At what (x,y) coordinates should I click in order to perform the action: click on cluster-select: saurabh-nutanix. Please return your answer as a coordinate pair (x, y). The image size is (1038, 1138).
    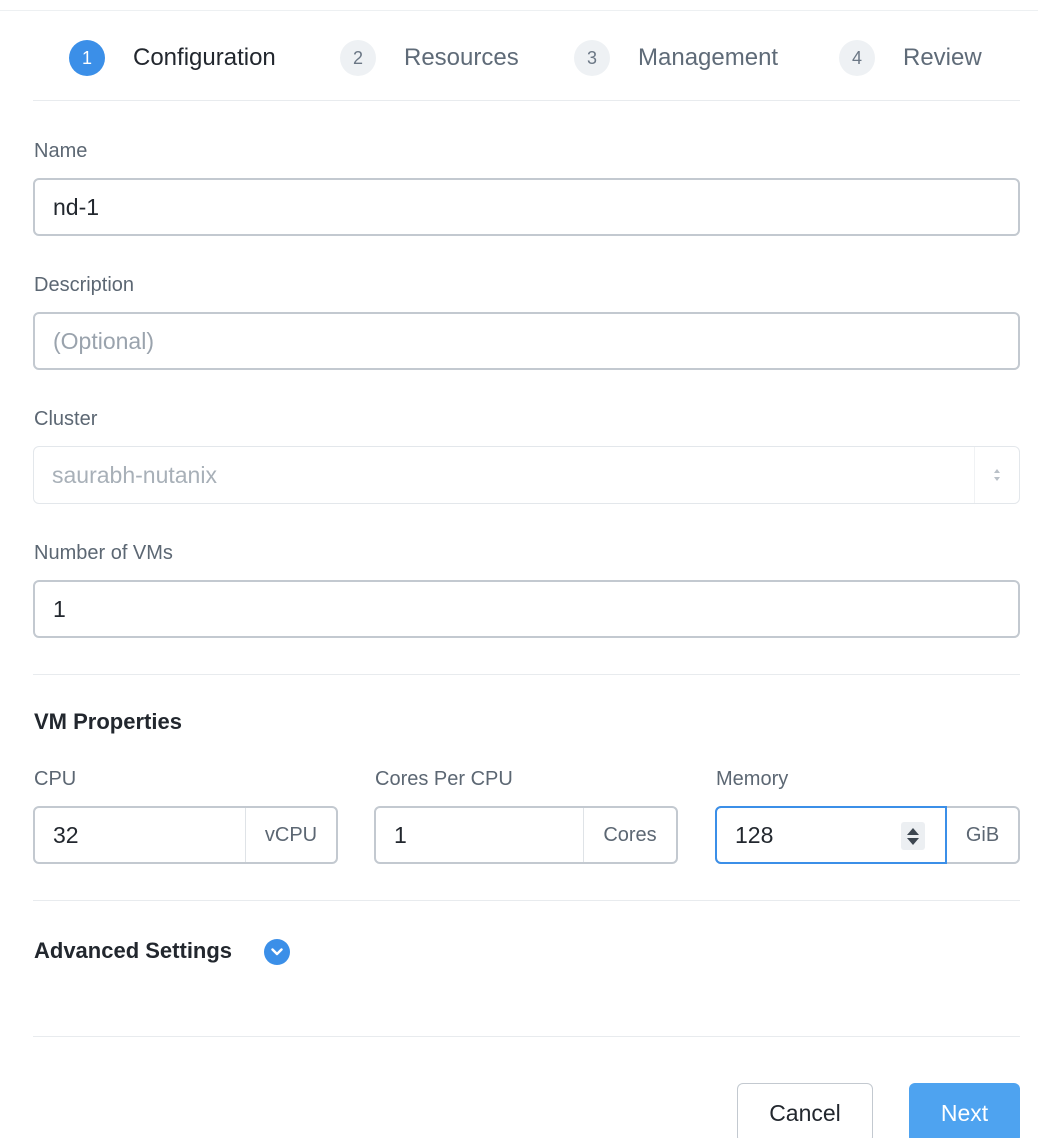
    Looking at the image, I should click on (526, 475).